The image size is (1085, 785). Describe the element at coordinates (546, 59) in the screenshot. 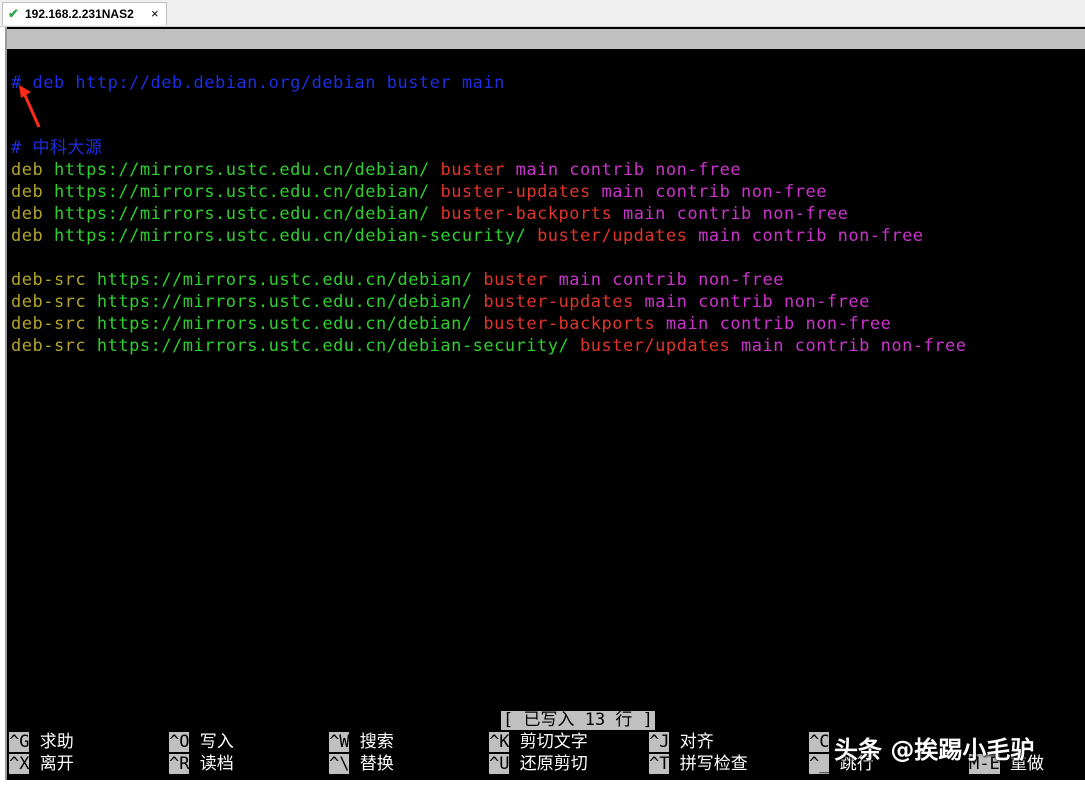

I see `nano-title-bar: GNU nano 3.2 /etc/apt/sources.list` at that location.